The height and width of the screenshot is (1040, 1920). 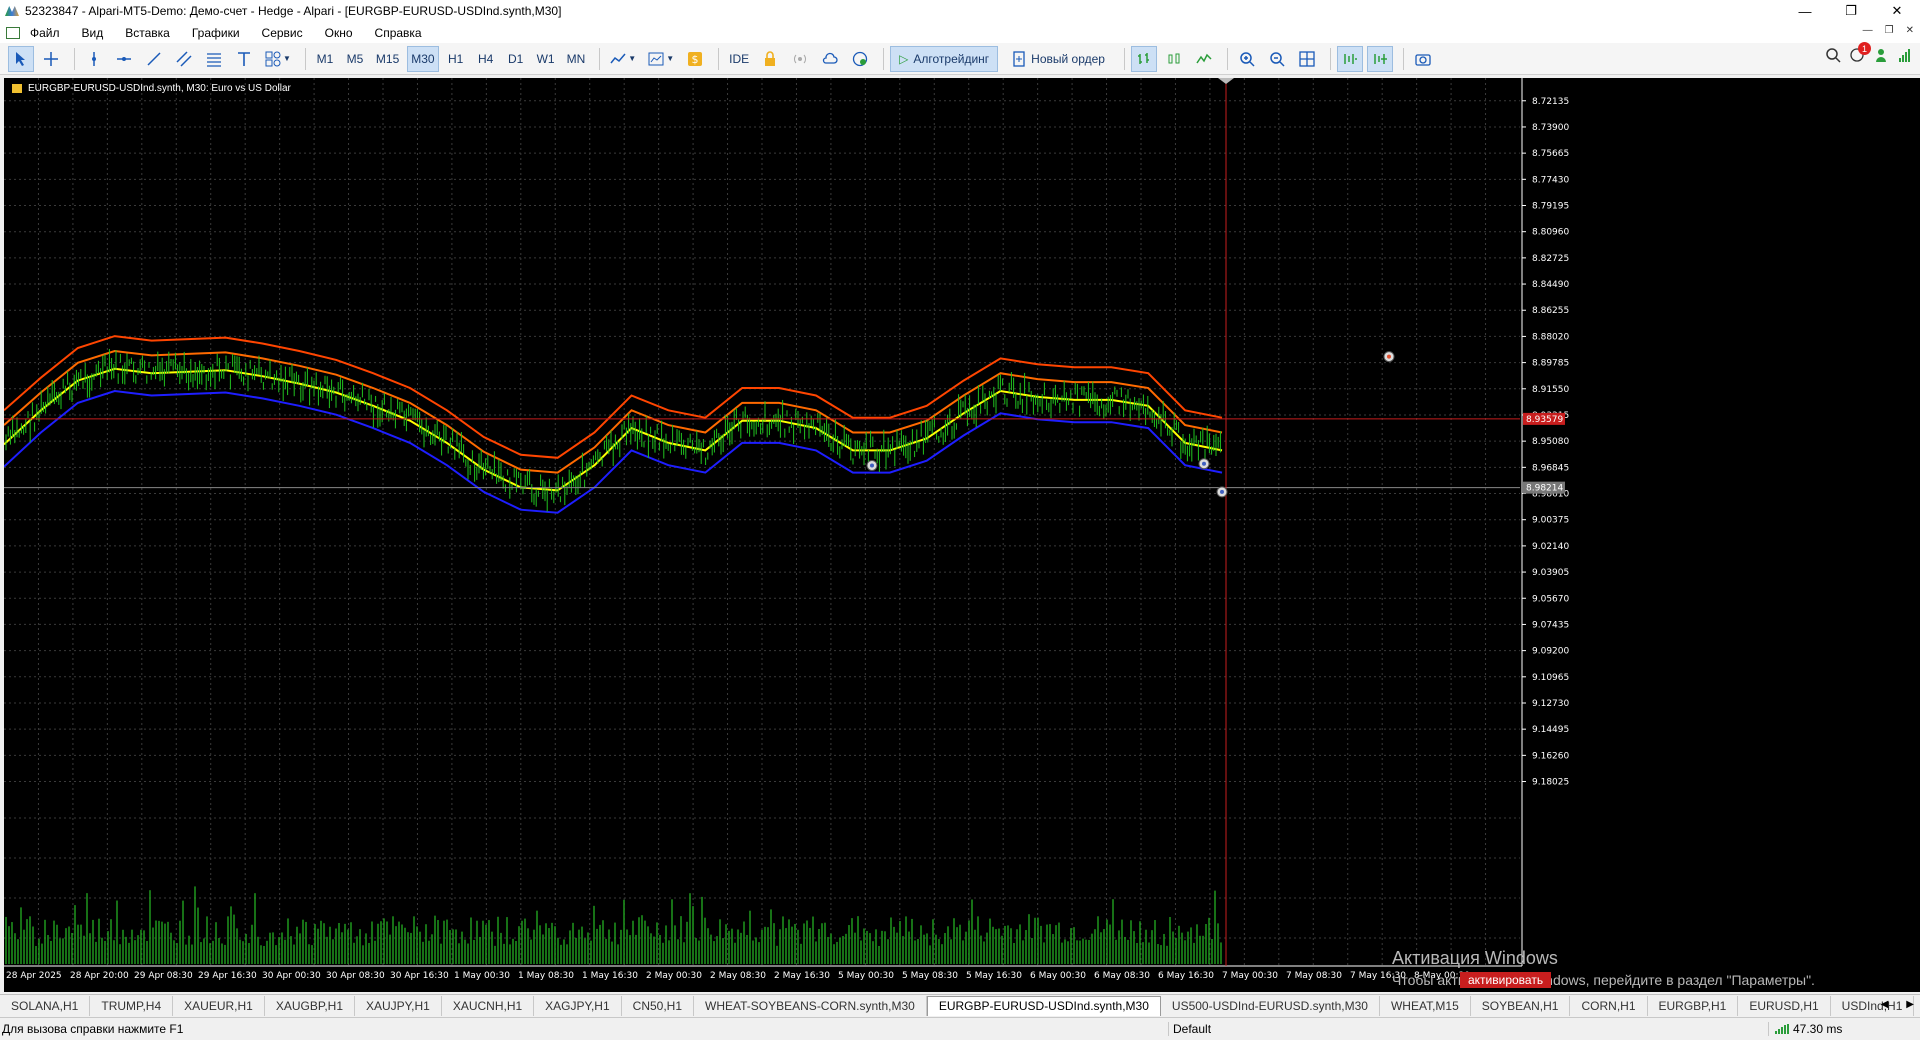 I want to click on zoom-out-icon, so click(x=1277, y=59).